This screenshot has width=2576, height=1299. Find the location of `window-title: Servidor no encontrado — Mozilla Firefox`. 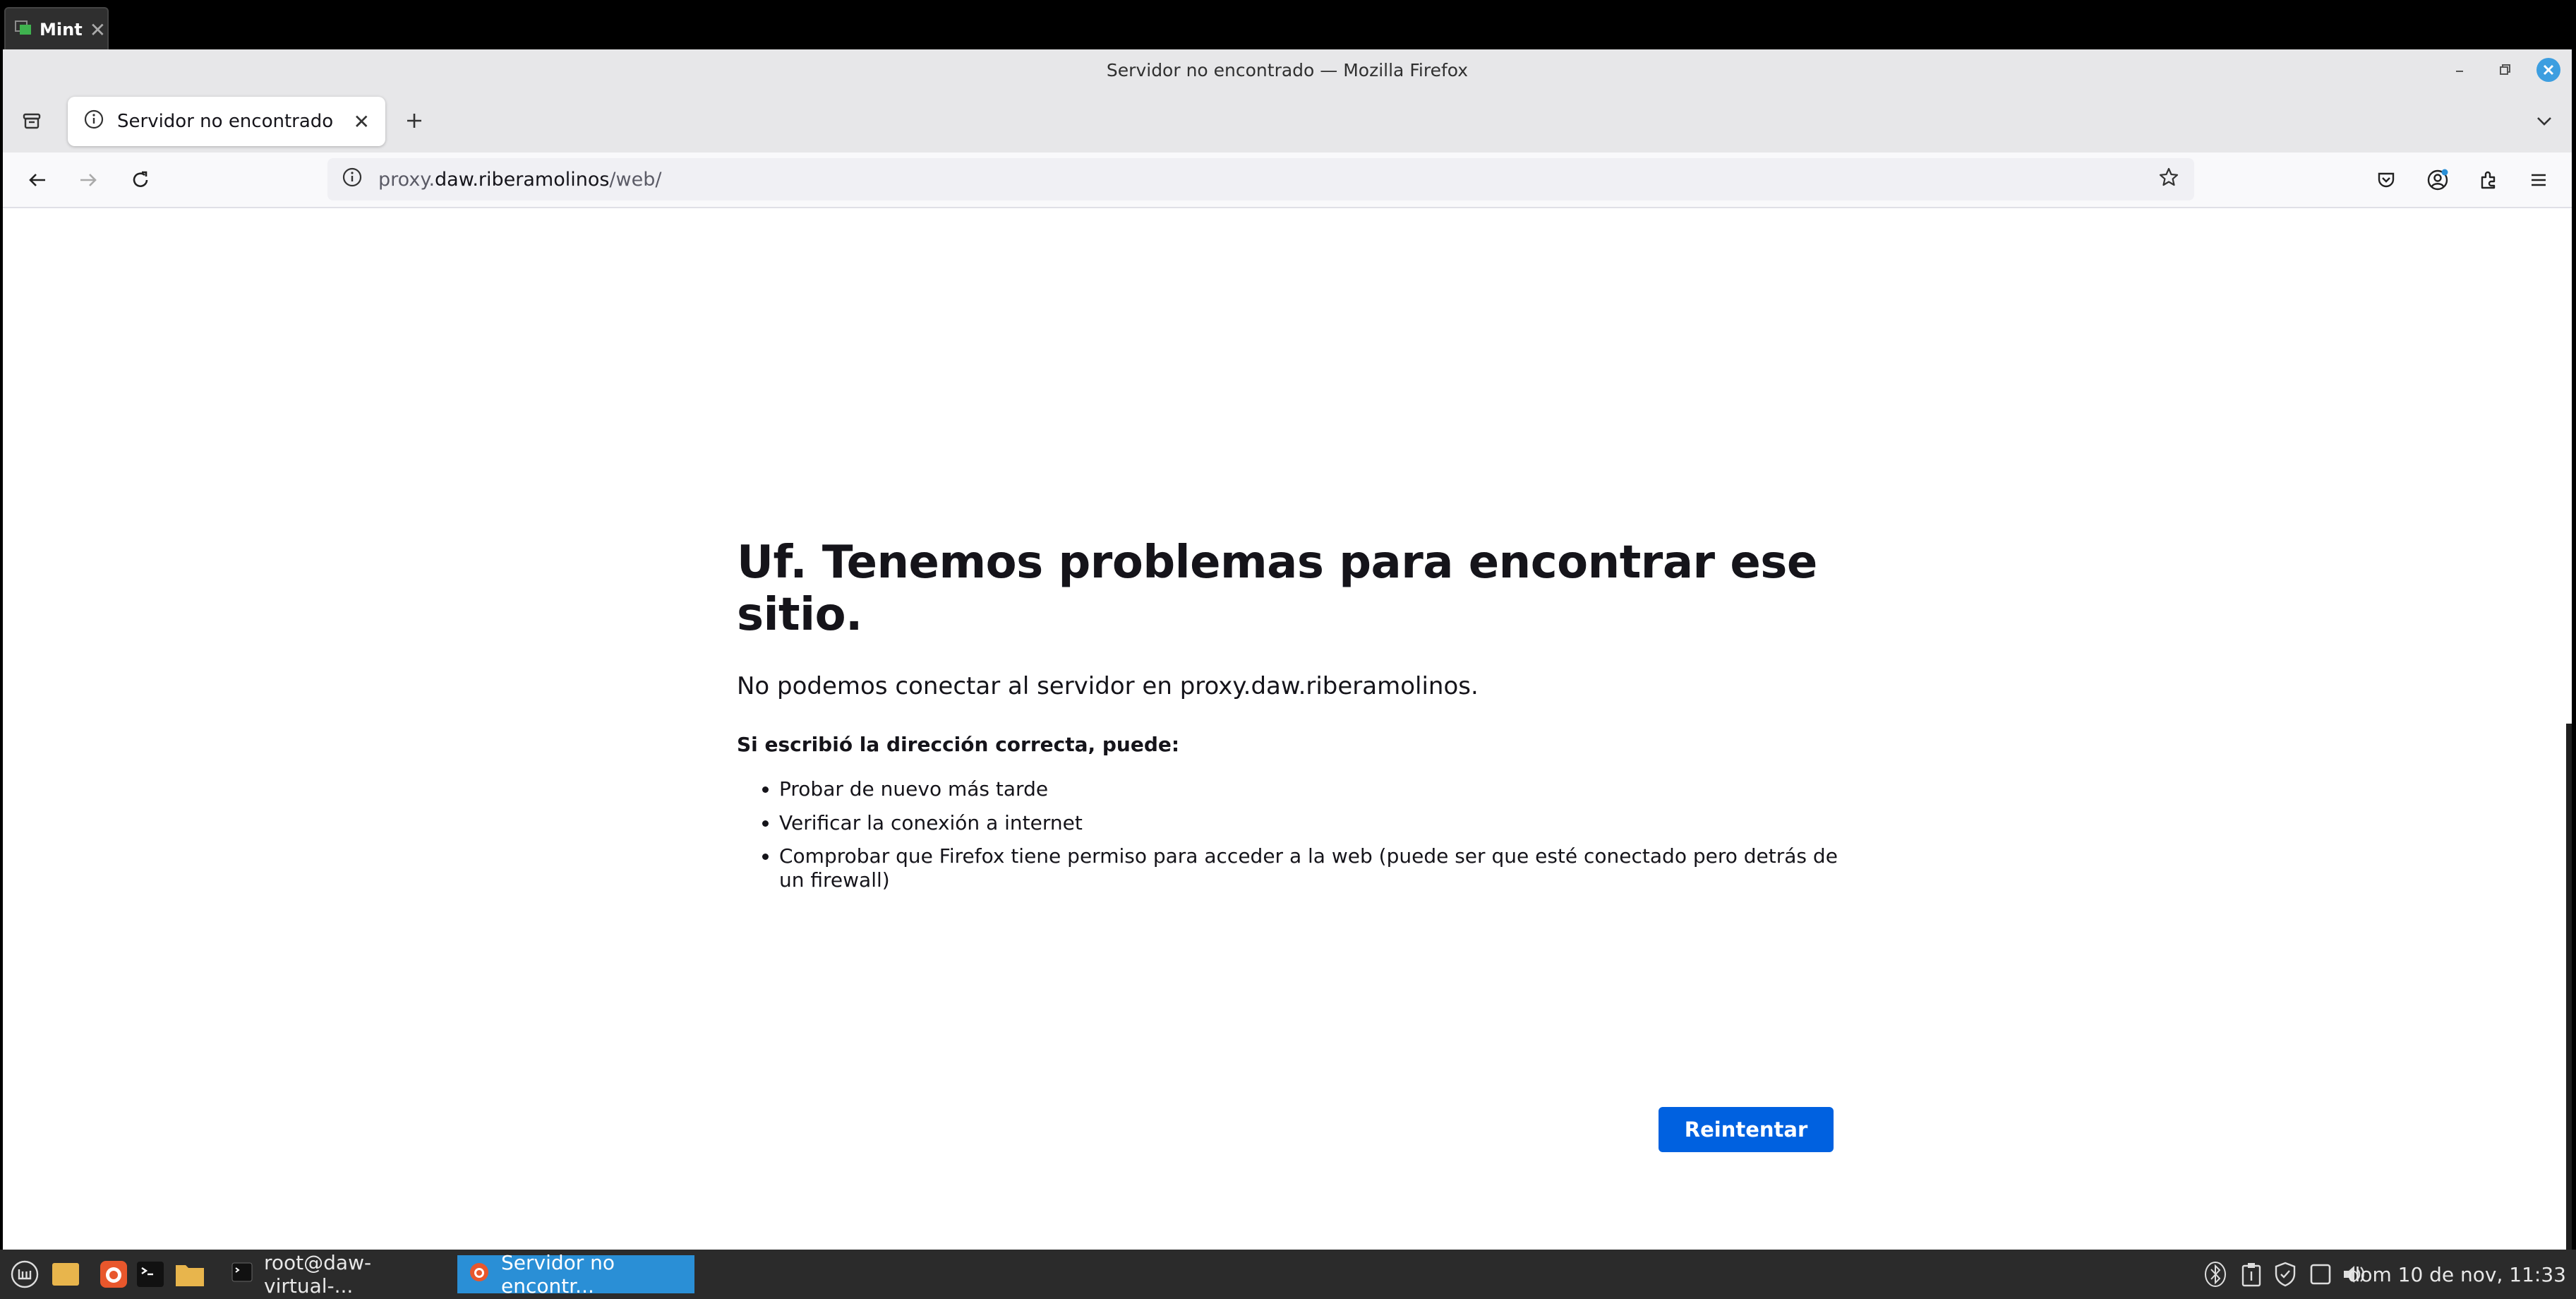

window-title: Servidor no encontrado — Mozilla Firefox is located at coordinates (1287, 69).